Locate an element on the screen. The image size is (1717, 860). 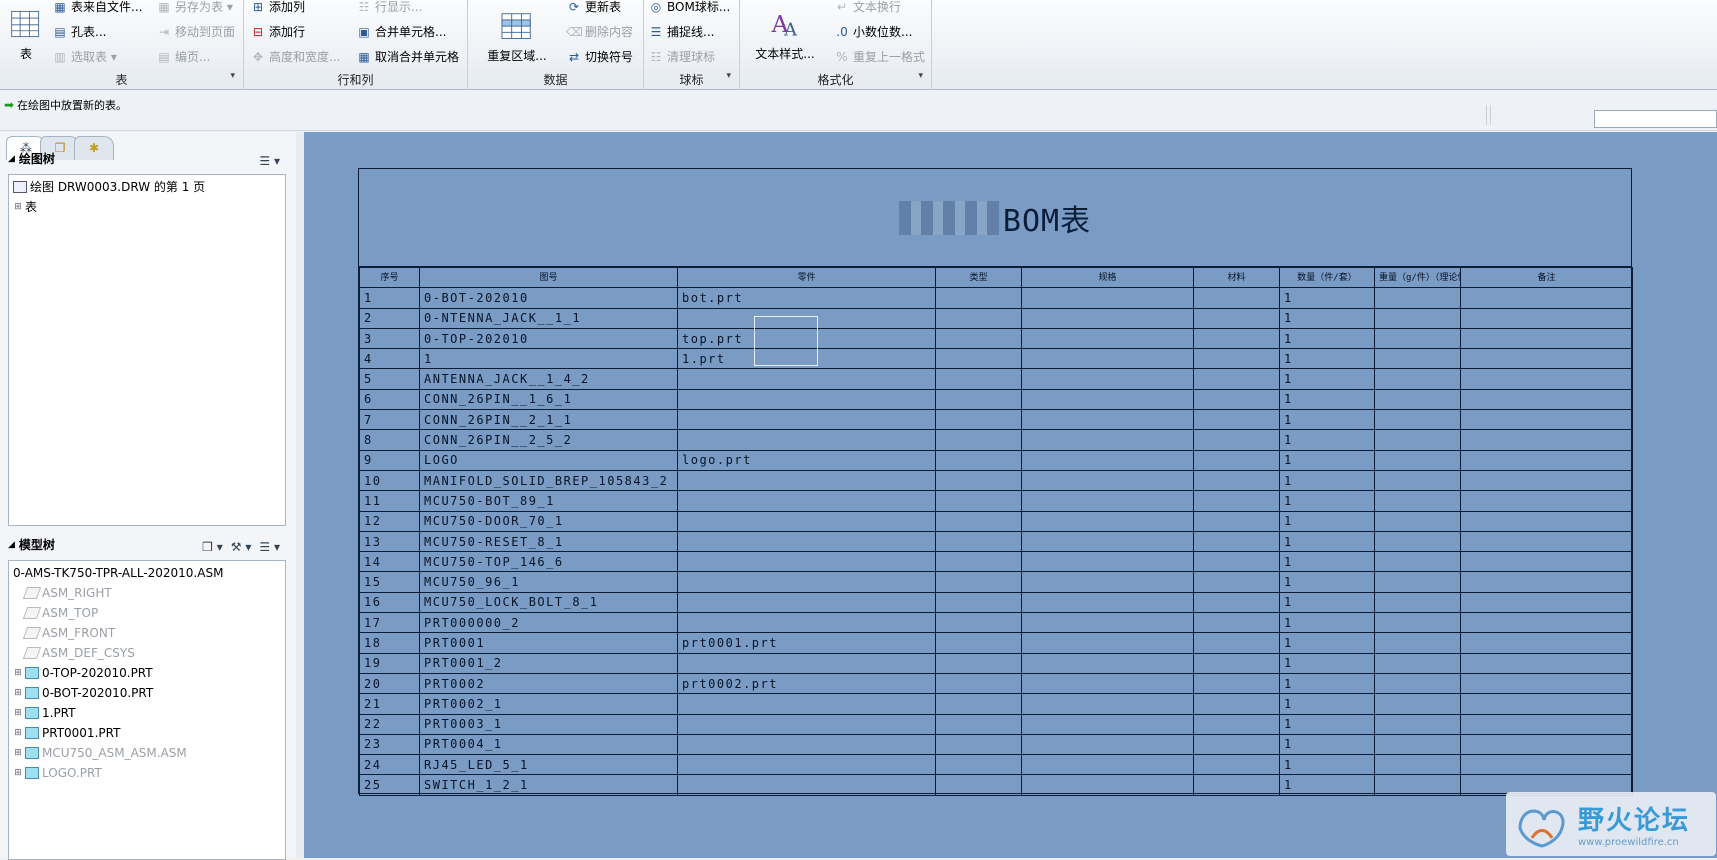
delete-content-button: ⌫ 删除内容 is located at coordinates (599, 32).